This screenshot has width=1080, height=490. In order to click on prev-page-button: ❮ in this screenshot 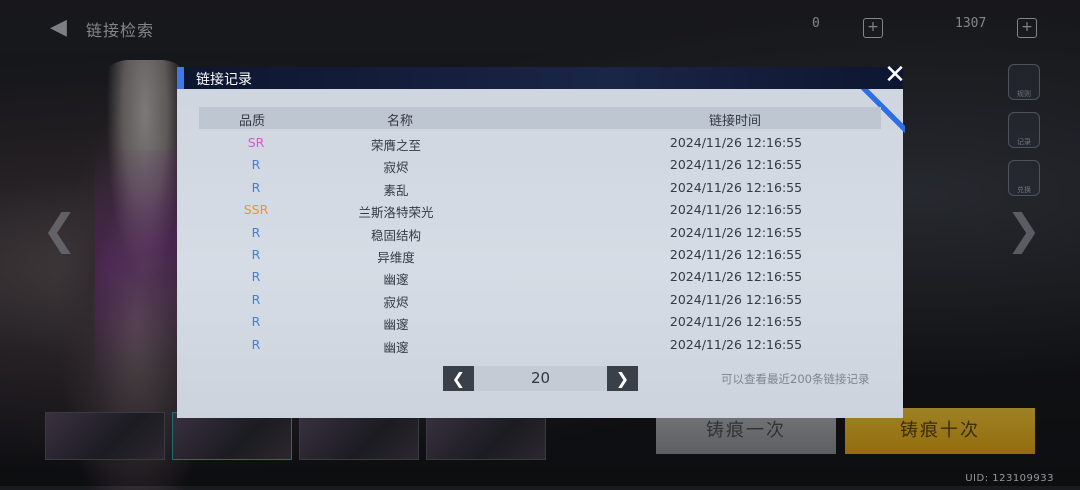, I will do `click(458, 378)`.